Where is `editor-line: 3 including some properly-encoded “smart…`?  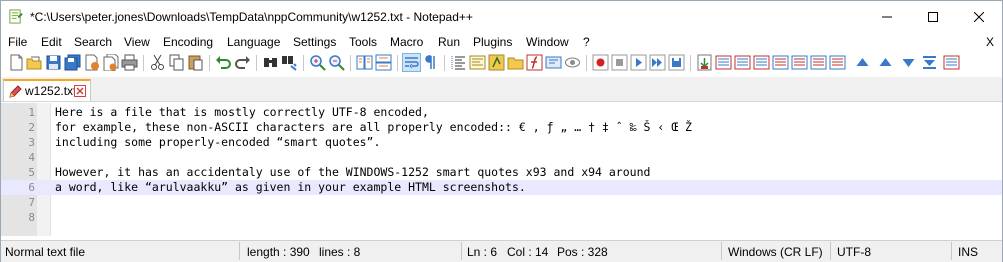
editor-line: 3 including some properly-encoded “smart… is located at coordinates (501, 142).